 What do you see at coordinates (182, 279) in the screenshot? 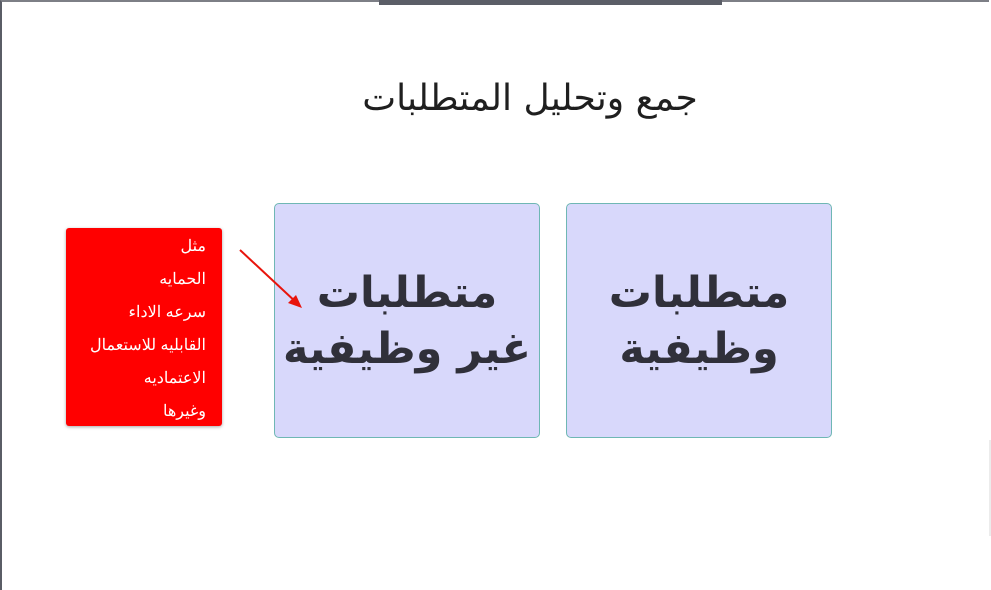
I see `callout-line: الحمايه` at bounding box center [182, 279].